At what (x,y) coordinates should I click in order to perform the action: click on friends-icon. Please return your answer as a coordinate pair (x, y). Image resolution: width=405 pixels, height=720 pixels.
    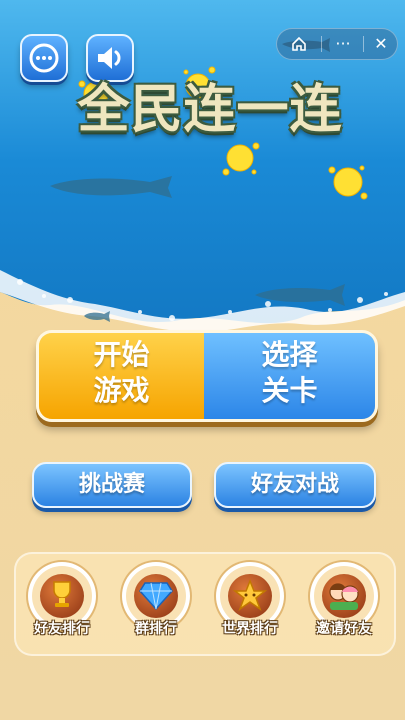
    Looking at the image, I should click on (344, 596).